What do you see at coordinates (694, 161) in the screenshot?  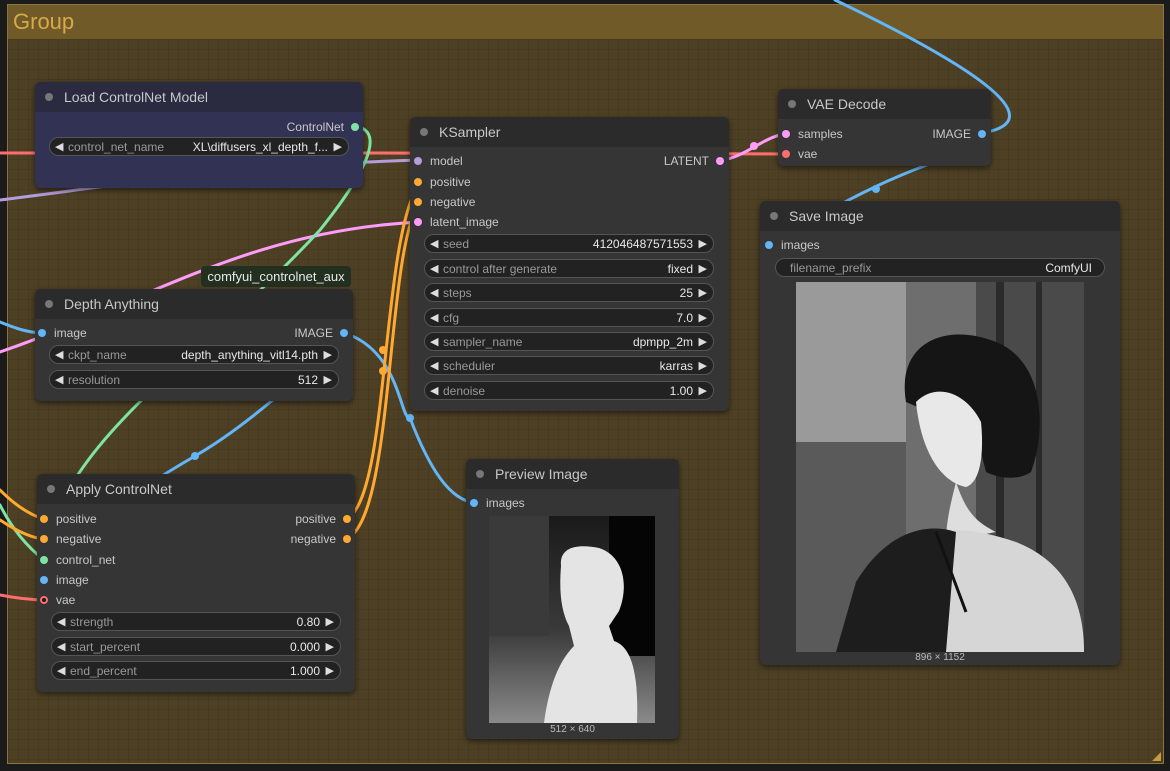 I see `output-latent: LATENT` at bounding box center [694, 161].